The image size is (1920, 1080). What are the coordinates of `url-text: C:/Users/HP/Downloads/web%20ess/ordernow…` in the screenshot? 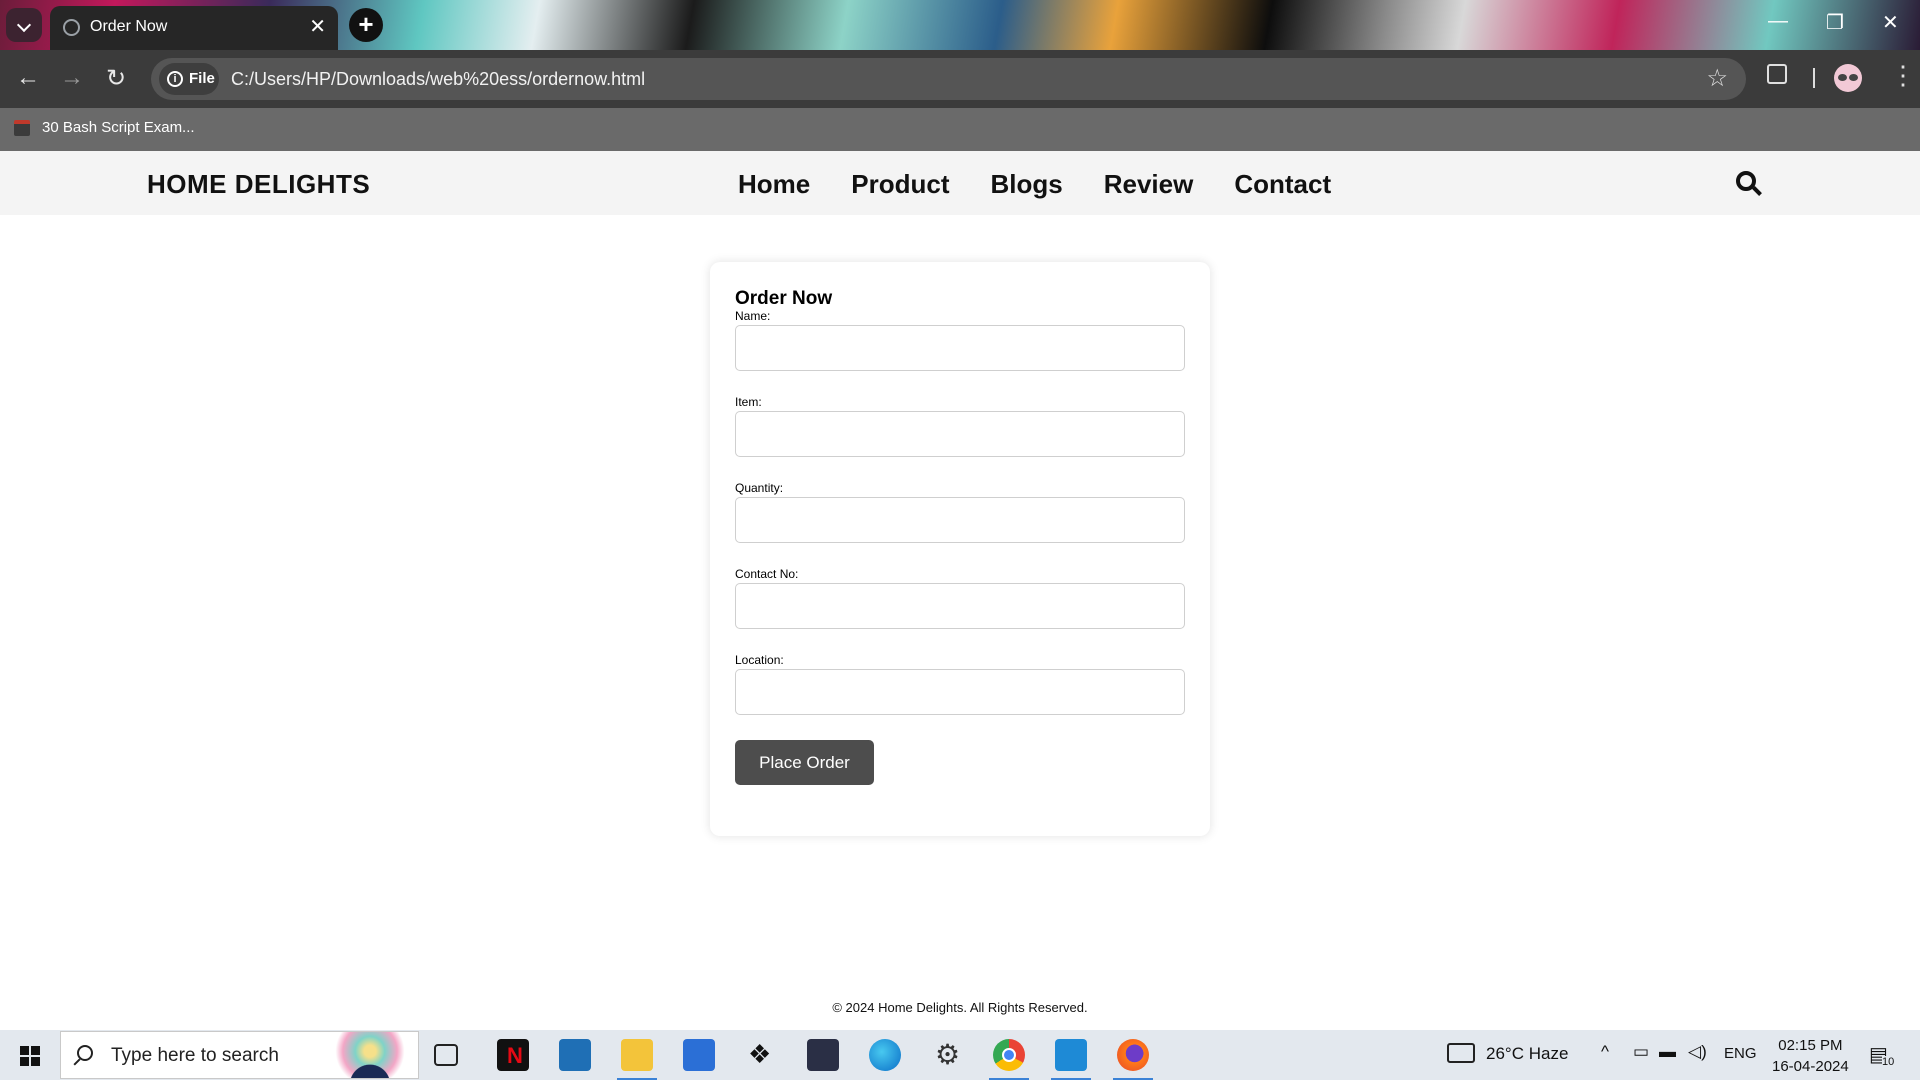 It's located at (438, 79).